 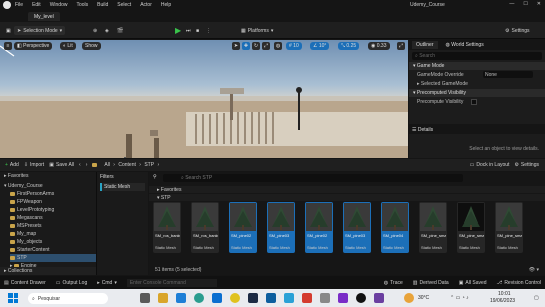 I want to click on content-settings-button: ⚙ Settings, so click(x=526, y=165).